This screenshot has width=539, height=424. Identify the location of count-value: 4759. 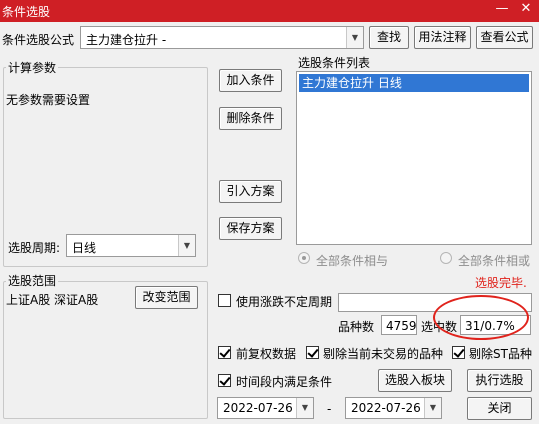
(401, 326).